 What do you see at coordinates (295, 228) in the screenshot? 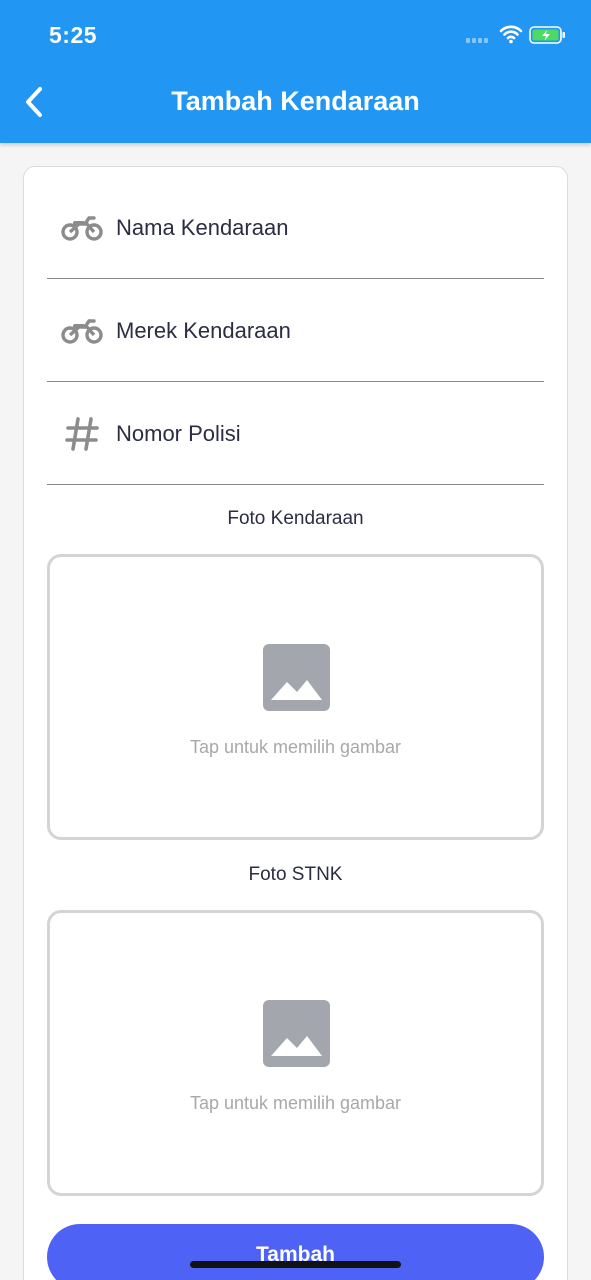
I see `nama-kendaraan-field: Nama Kendaraan` at bounding box center [295, 228].